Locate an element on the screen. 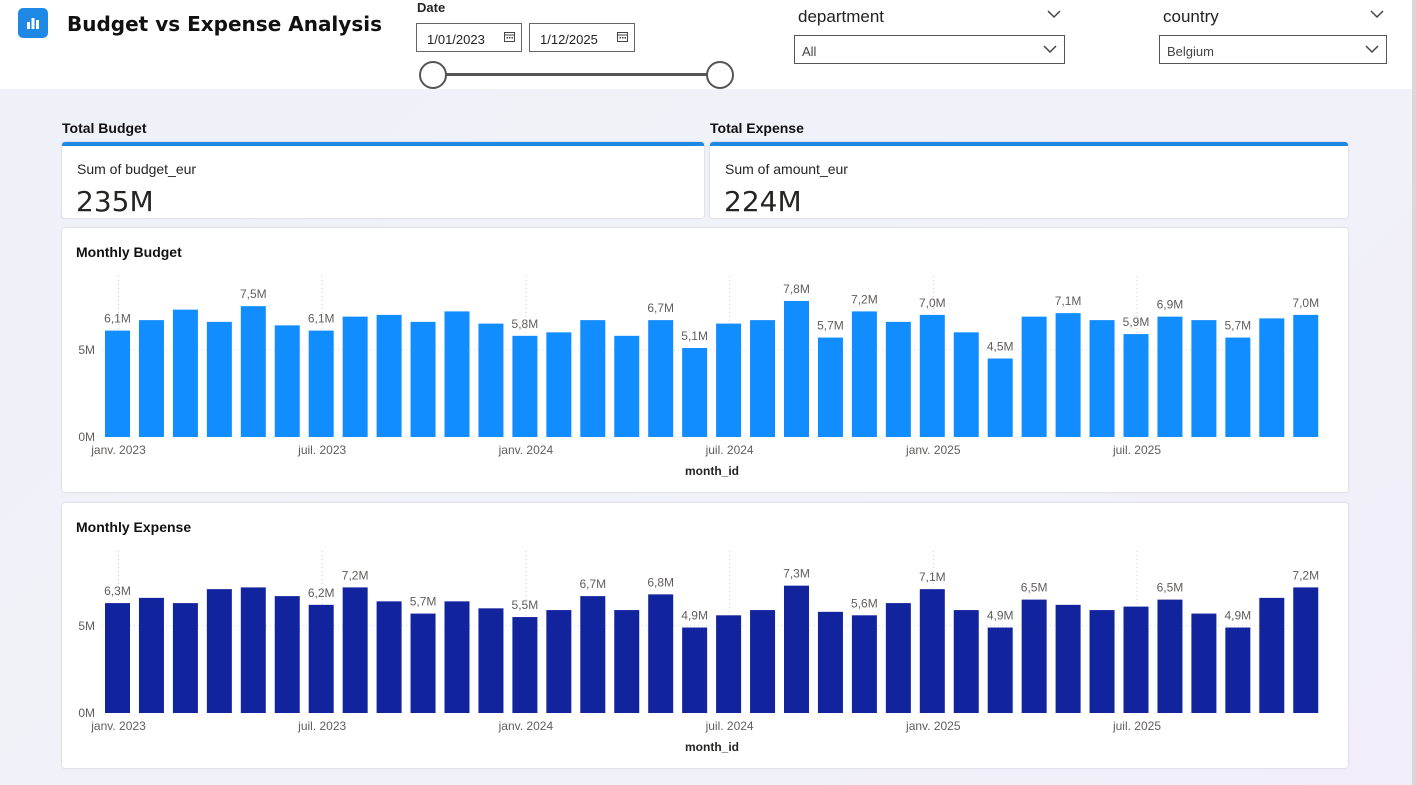 The width and height of the screenshot is (1416, 785). country-dropdown: Belgium is located at coordinates (1273, 49).